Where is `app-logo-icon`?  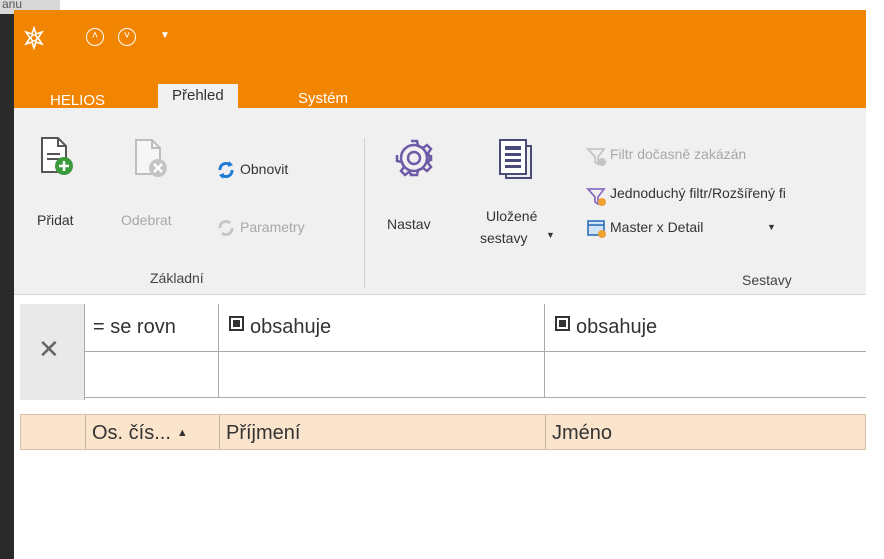
app-logo-icon is located at coordinates (34, 38).